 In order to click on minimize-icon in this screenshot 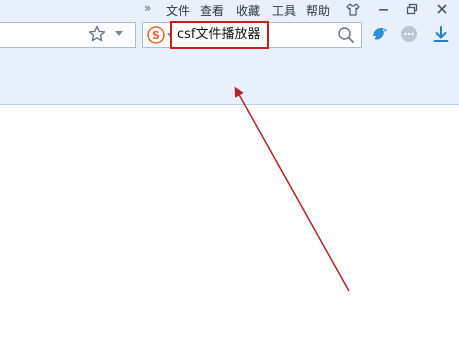, I will do `click(383, 10)`.